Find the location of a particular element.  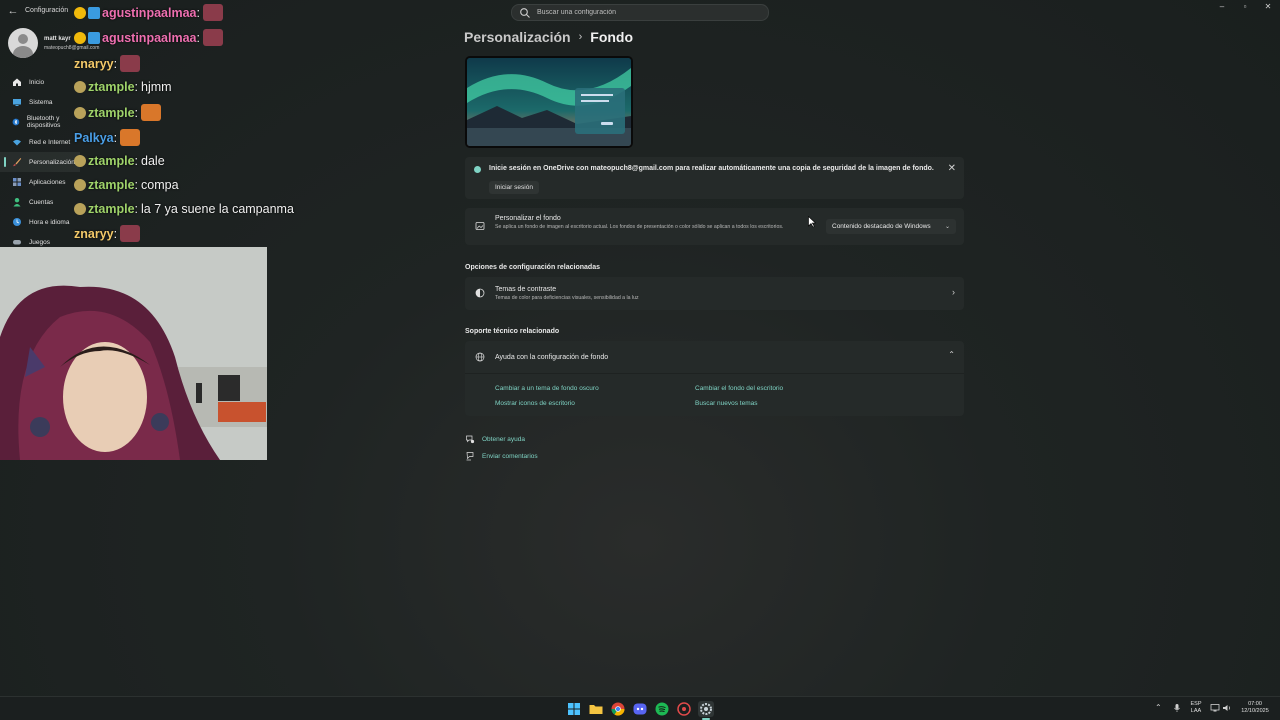

chevron-down-icon: ⌄ is located at coordinates (947, 227).